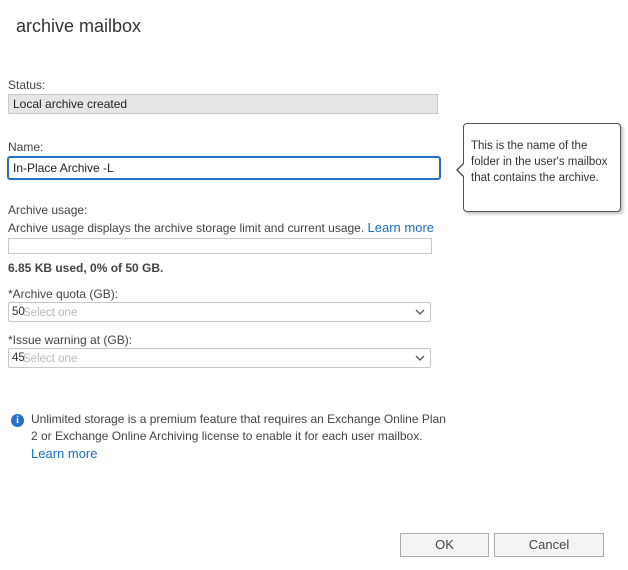  I want to click on info-icon: i, so click(17, 420).